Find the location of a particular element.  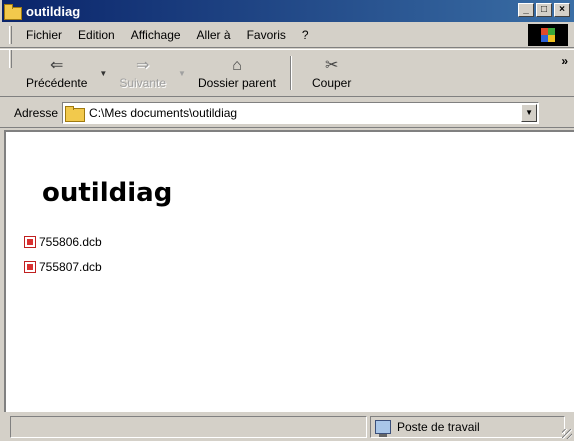

menu-fichier: Fichier is located at coordinates (44, 35).